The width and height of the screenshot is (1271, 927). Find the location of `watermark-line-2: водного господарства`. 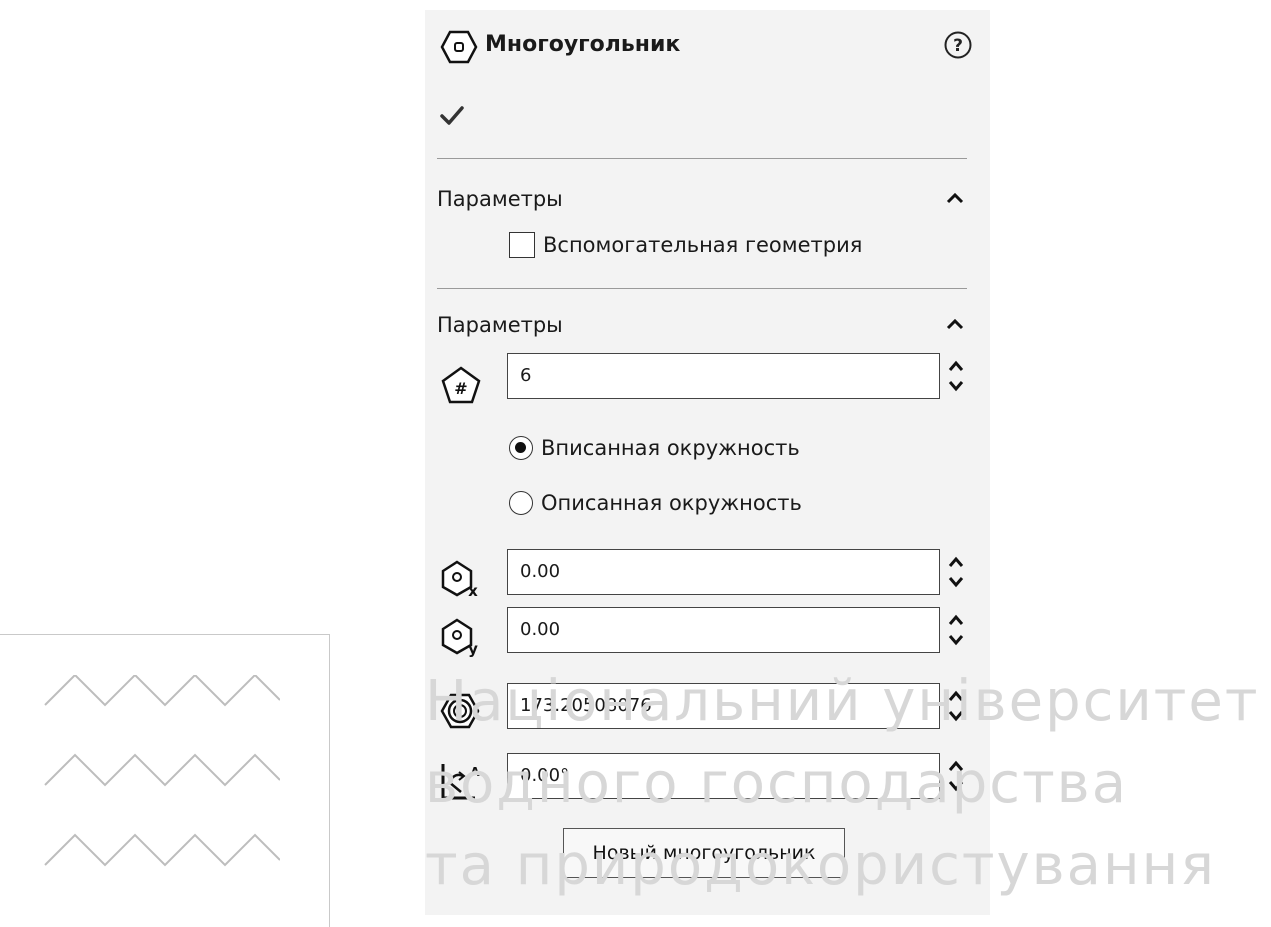

watermark-line-2: водного господарства is located at coordinates (777, 783).